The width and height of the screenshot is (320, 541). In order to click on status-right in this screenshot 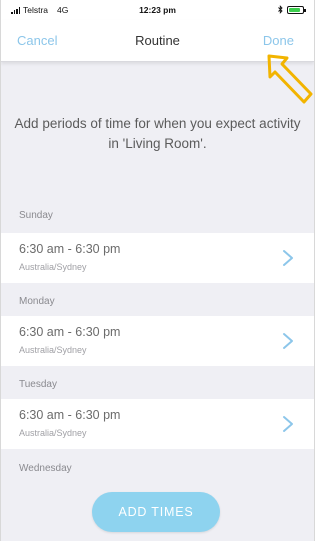, I will do `click(292, 9)`.